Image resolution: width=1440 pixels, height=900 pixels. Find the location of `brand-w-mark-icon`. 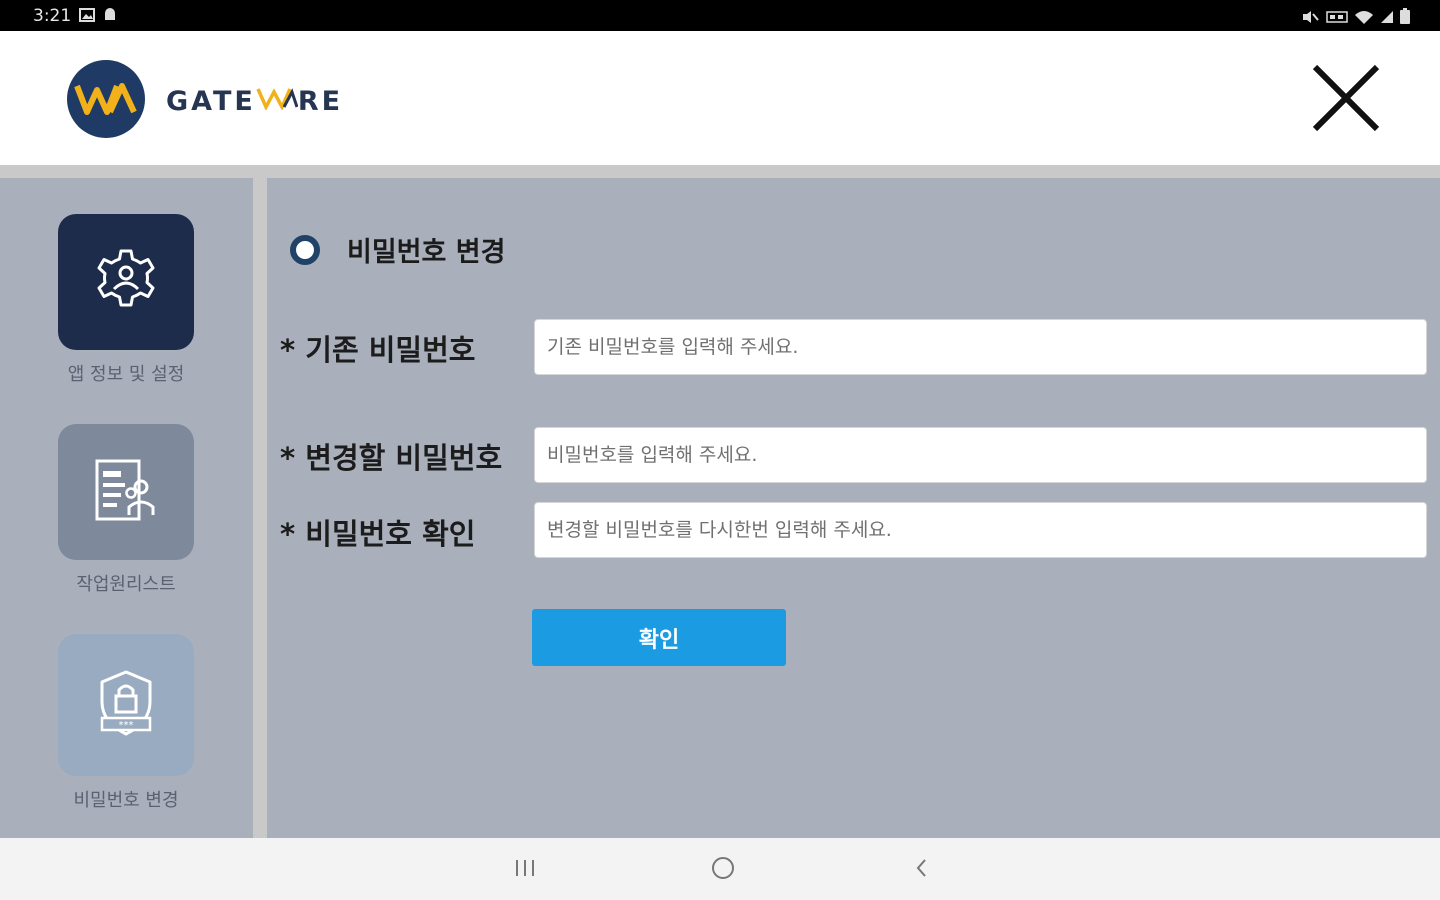

brand-w-mark-icon is located at coordinates (277, 101).